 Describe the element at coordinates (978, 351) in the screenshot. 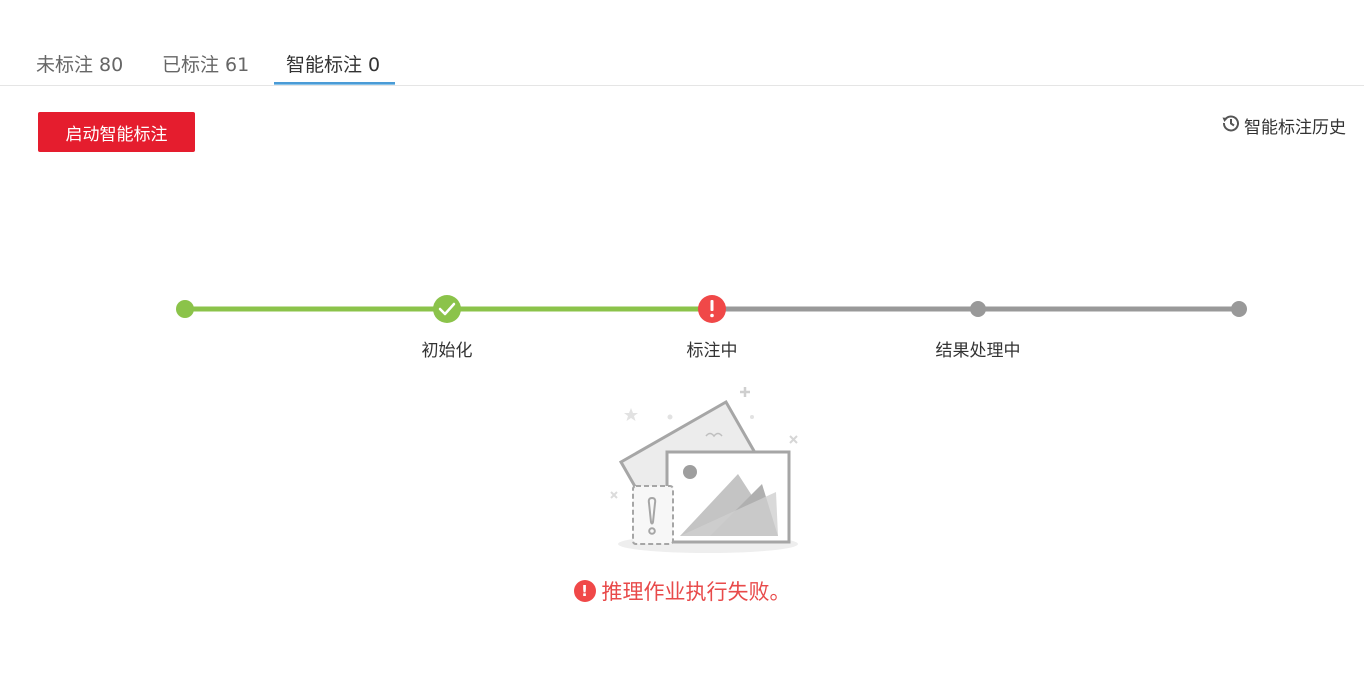

I see `step-label-result-processing: 结果处理中` at that location.